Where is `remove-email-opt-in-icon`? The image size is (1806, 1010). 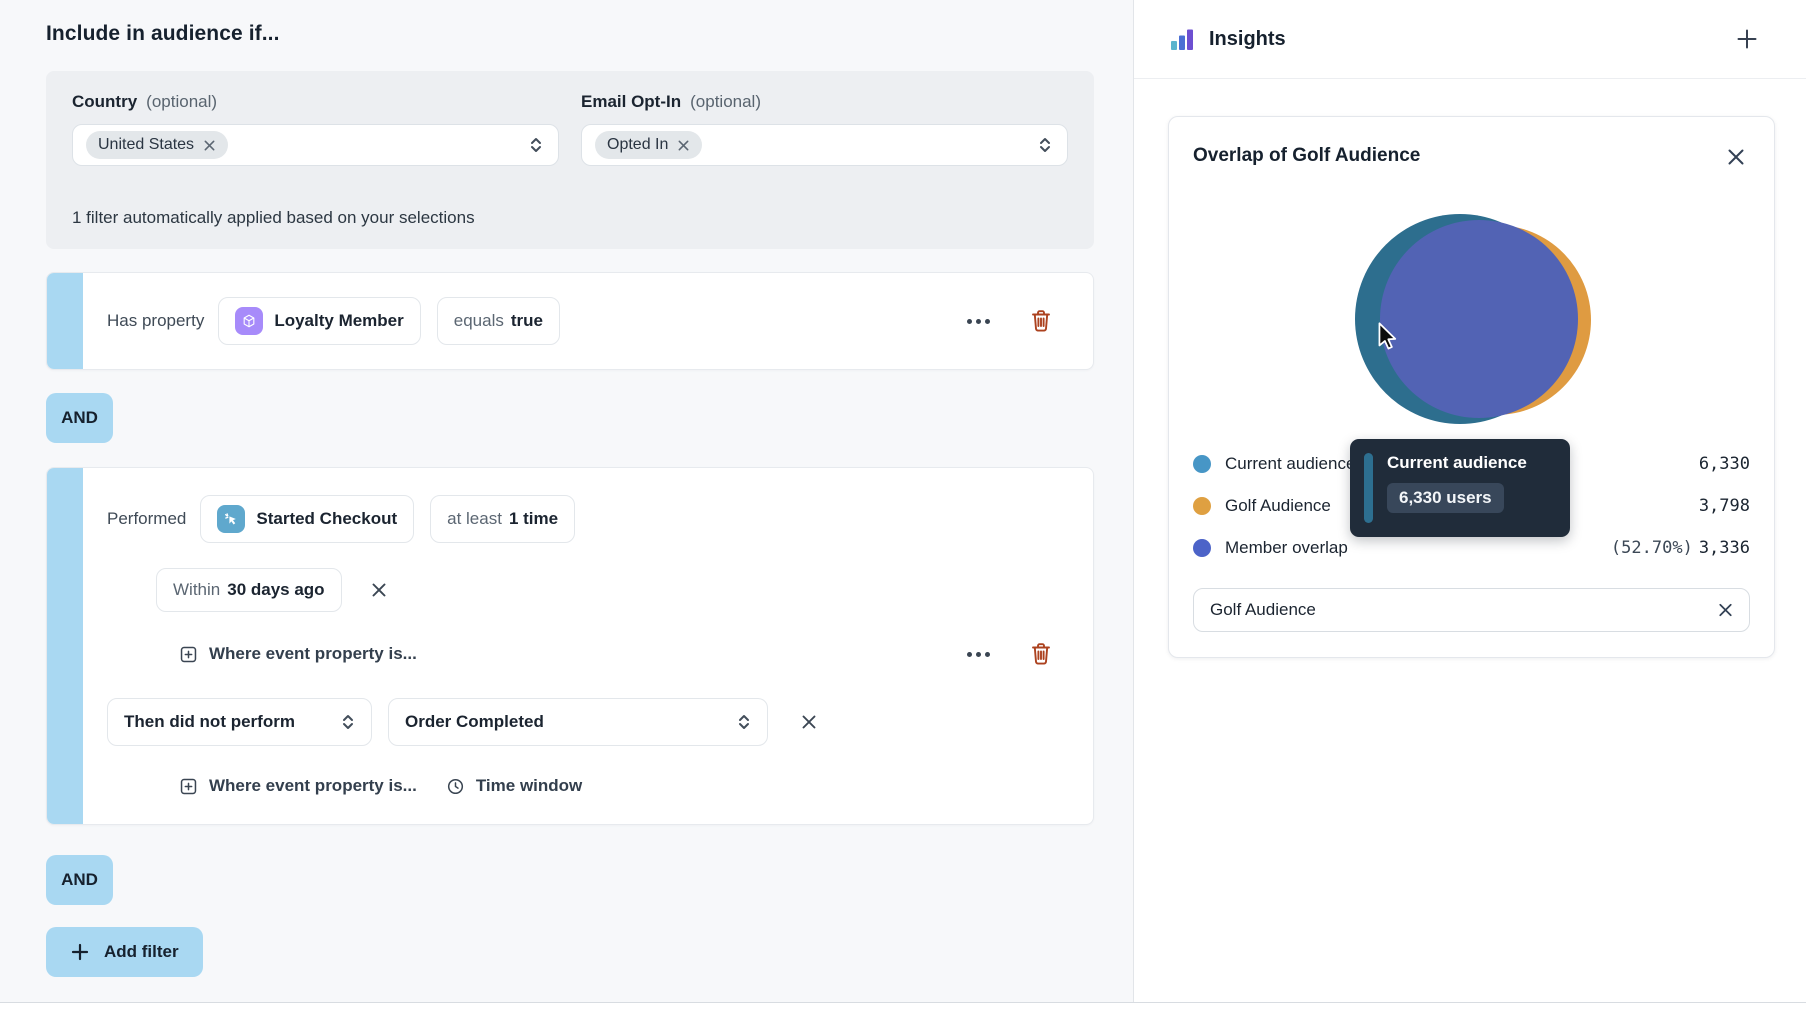
remove-email-opt-in-icon is located at coordinates (683, 145).